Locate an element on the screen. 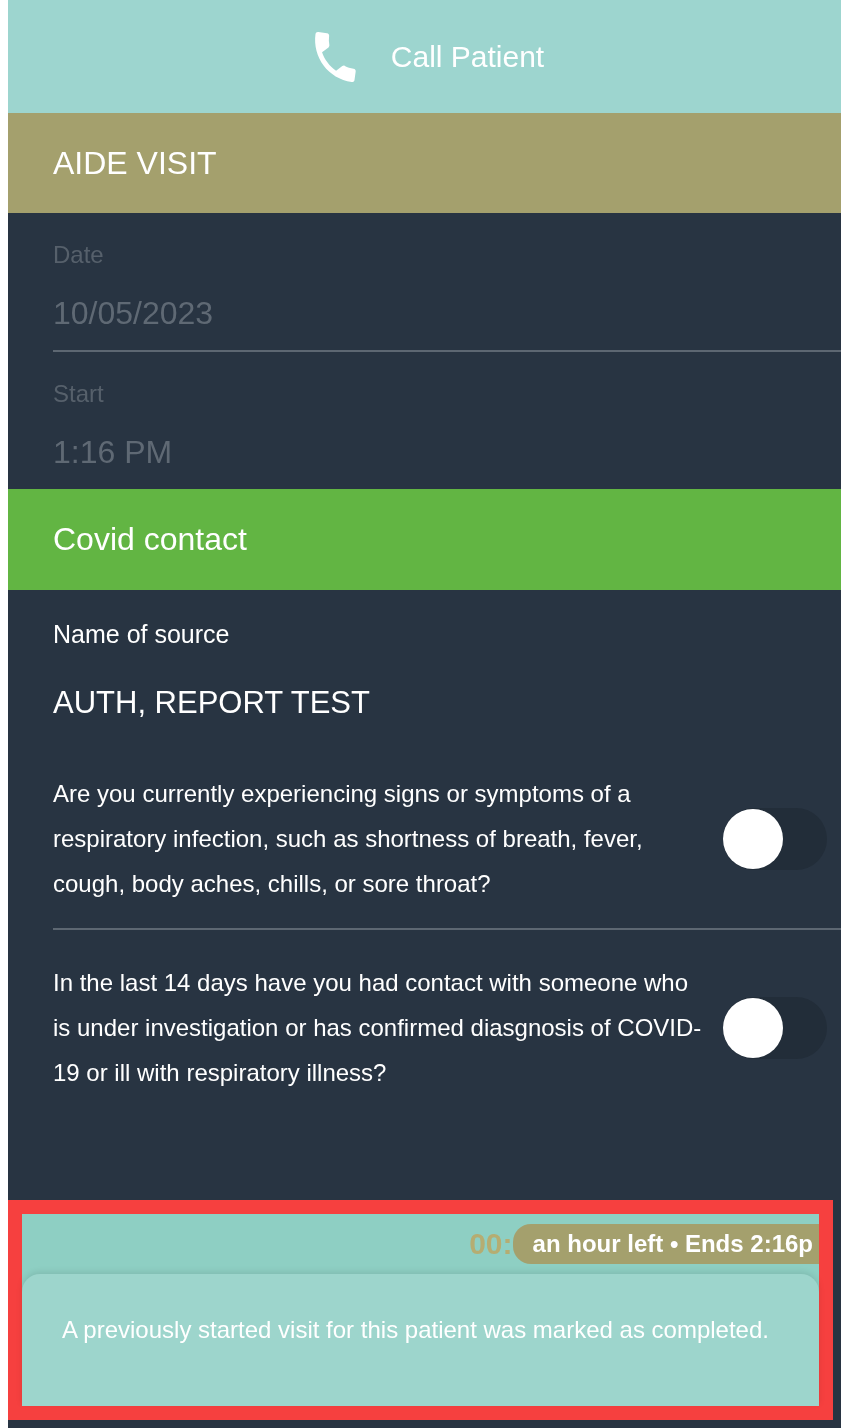  visit-title: AIDE VISIT is located at coordinates (135, 163).